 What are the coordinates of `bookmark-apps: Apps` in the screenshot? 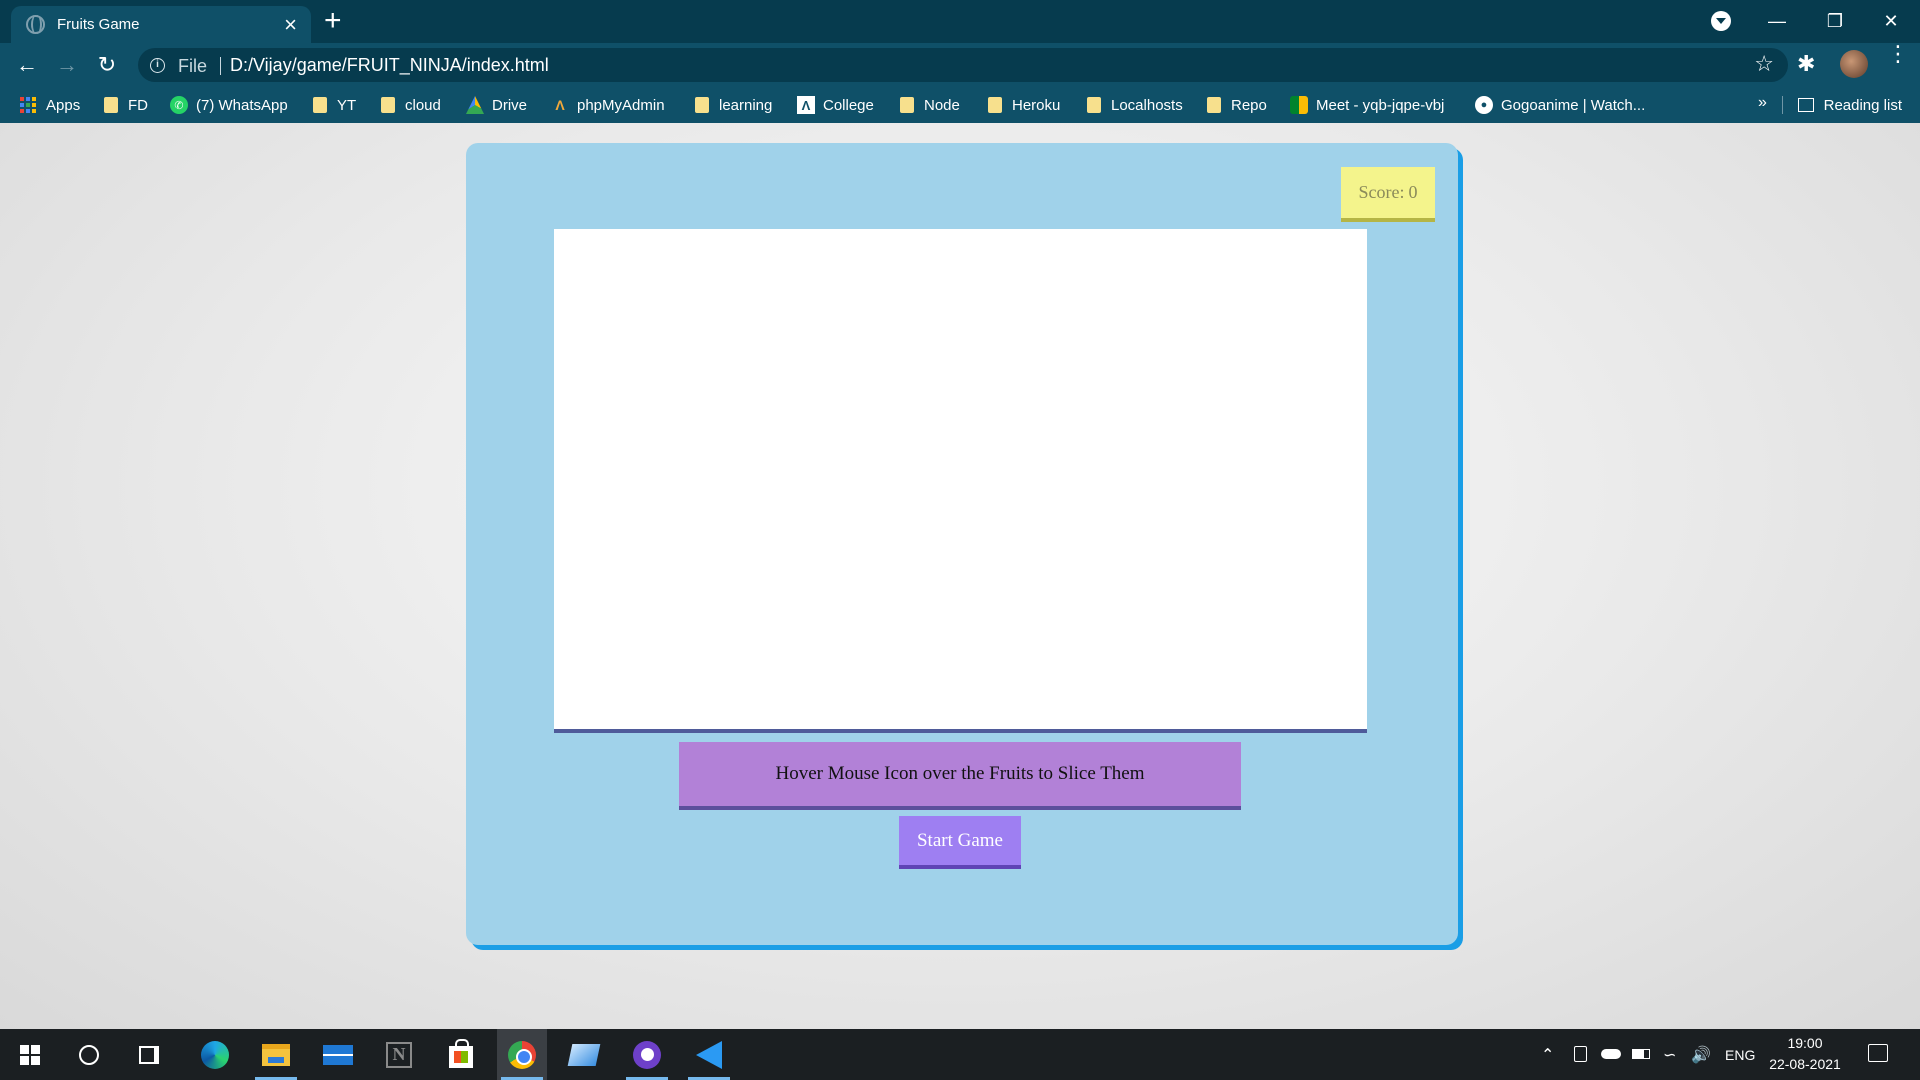 It's located at (50, 105).